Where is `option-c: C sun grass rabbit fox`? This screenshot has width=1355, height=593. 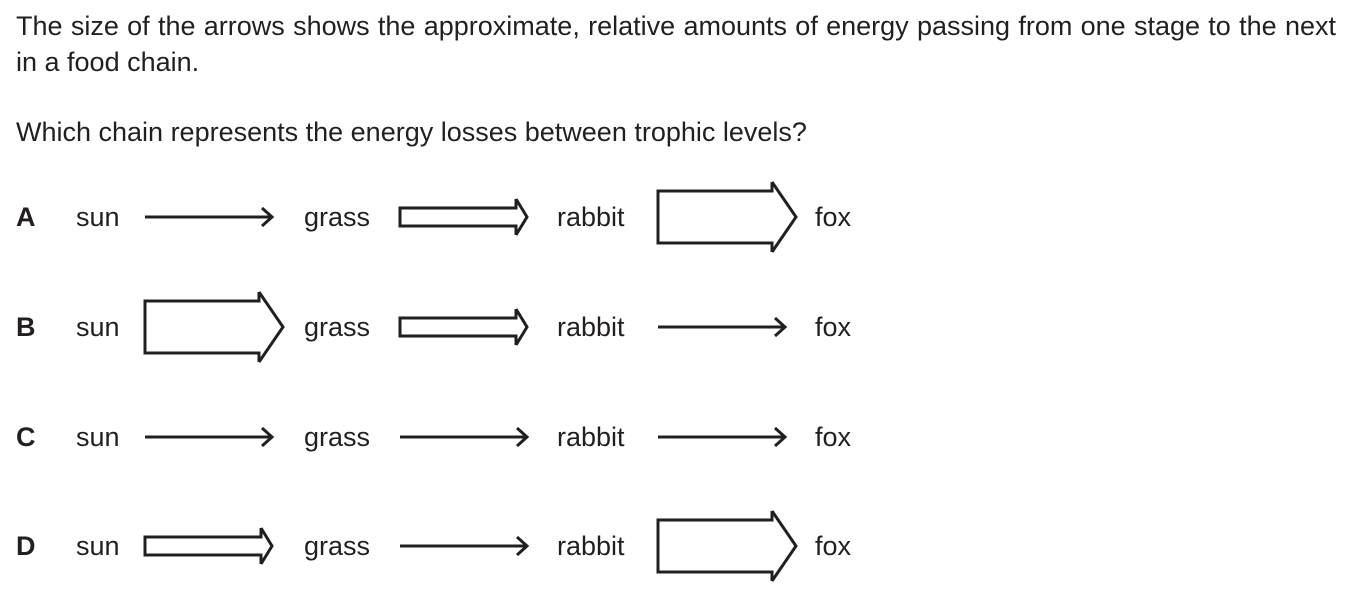
option-c: C sun grass rabbit fox is located at coordinates (500, 437).